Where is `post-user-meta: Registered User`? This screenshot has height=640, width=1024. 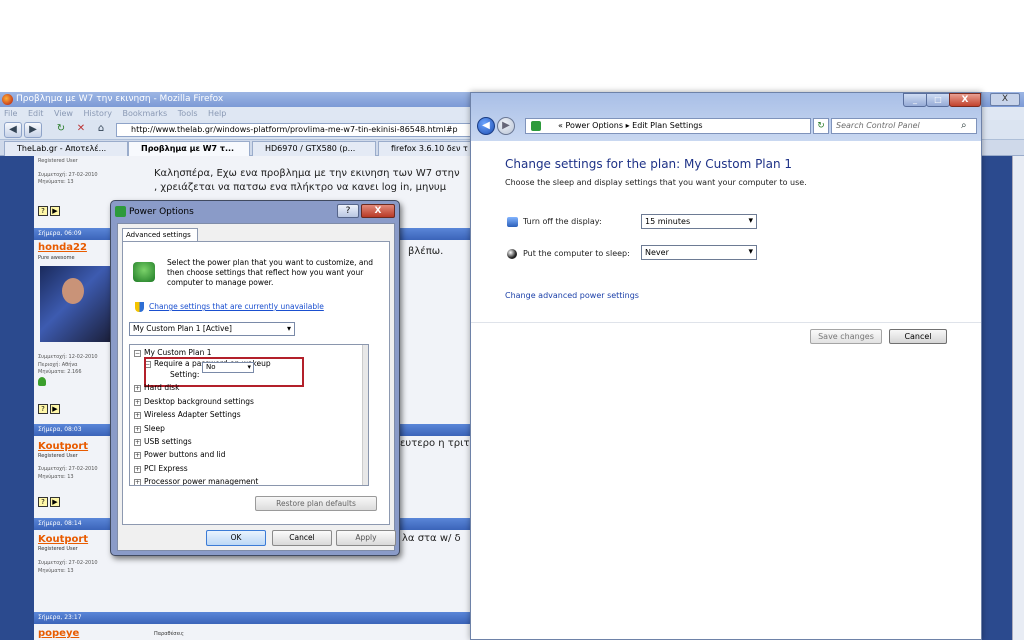 post-user-meta: Registered User is located at coordinates (58, 161).